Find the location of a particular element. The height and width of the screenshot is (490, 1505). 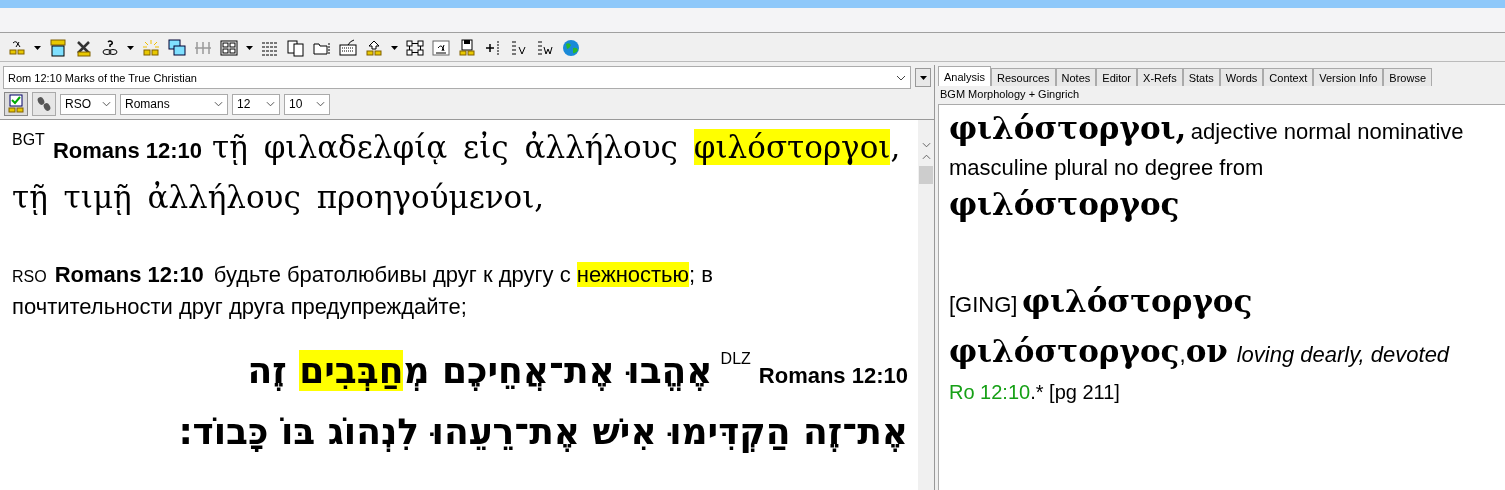

chapter-dropdown: 12 is located at coordinates (256, 104).